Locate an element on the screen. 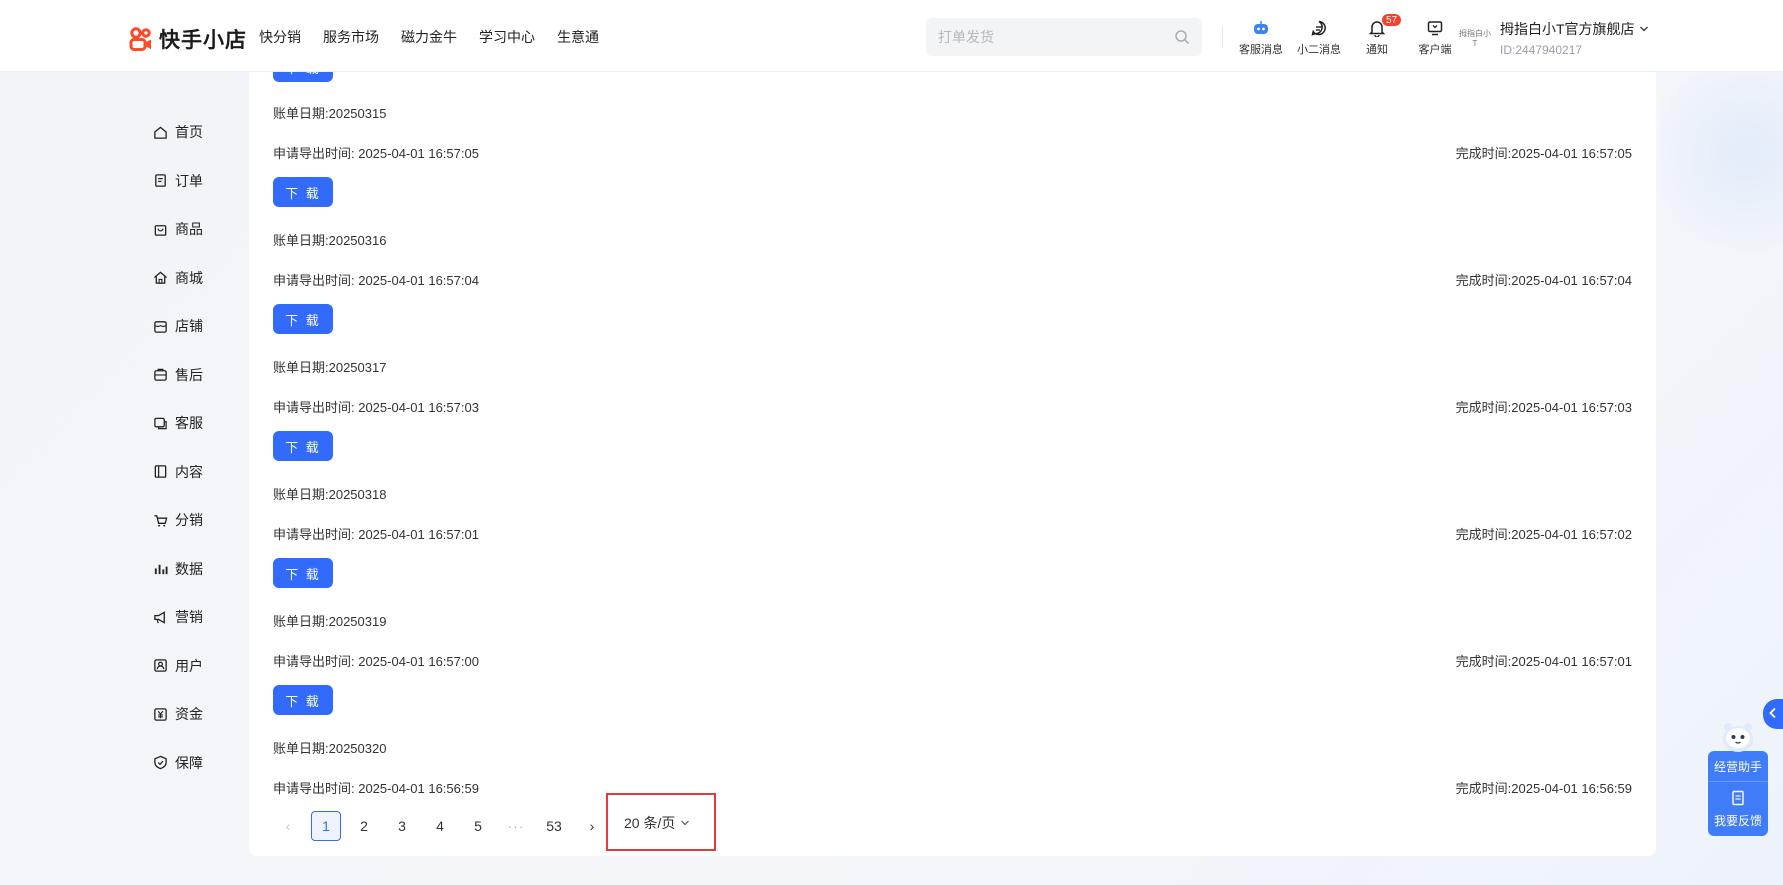 The width and height of the screenshot is (1783, 885). divider is located at coordinates (1222, 37).